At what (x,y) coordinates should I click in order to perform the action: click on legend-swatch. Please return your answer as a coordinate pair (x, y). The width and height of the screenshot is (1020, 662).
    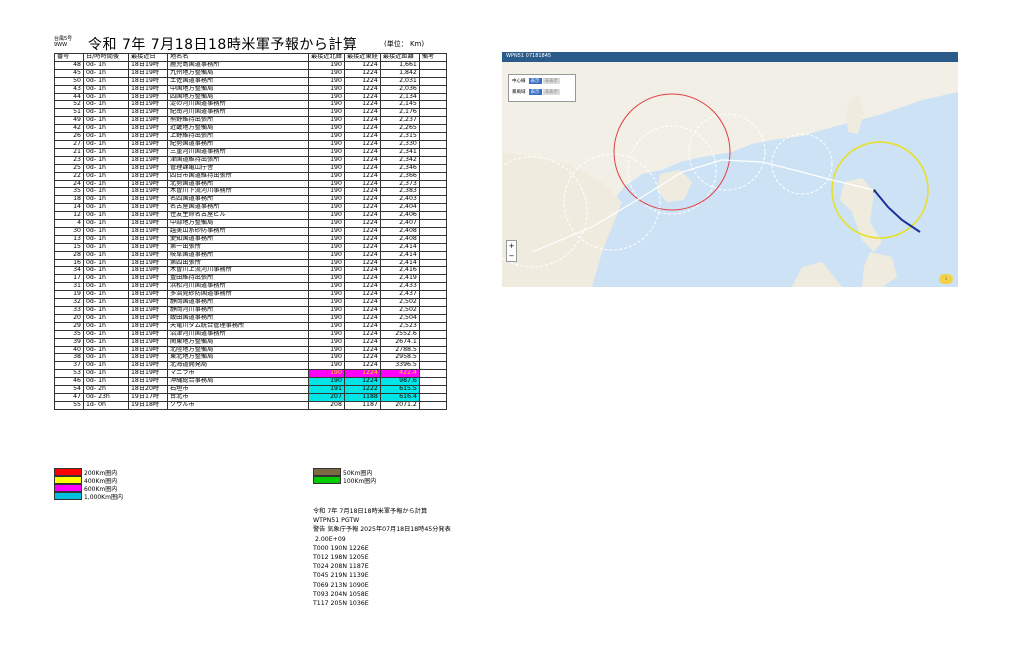
    Looking at the image, I should click on (68, 480).